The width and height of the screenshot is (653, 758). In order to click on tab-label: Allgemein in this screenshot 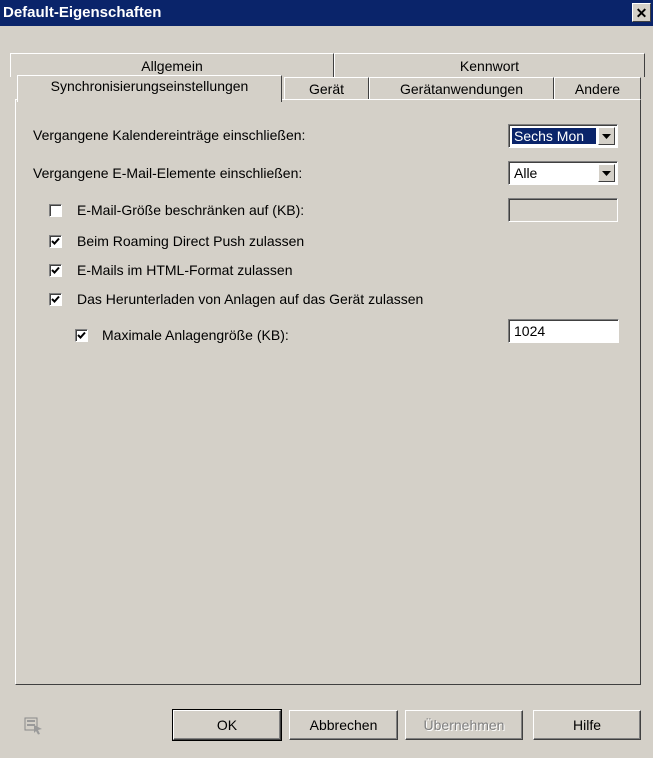, I will do `click(172, 65)`.